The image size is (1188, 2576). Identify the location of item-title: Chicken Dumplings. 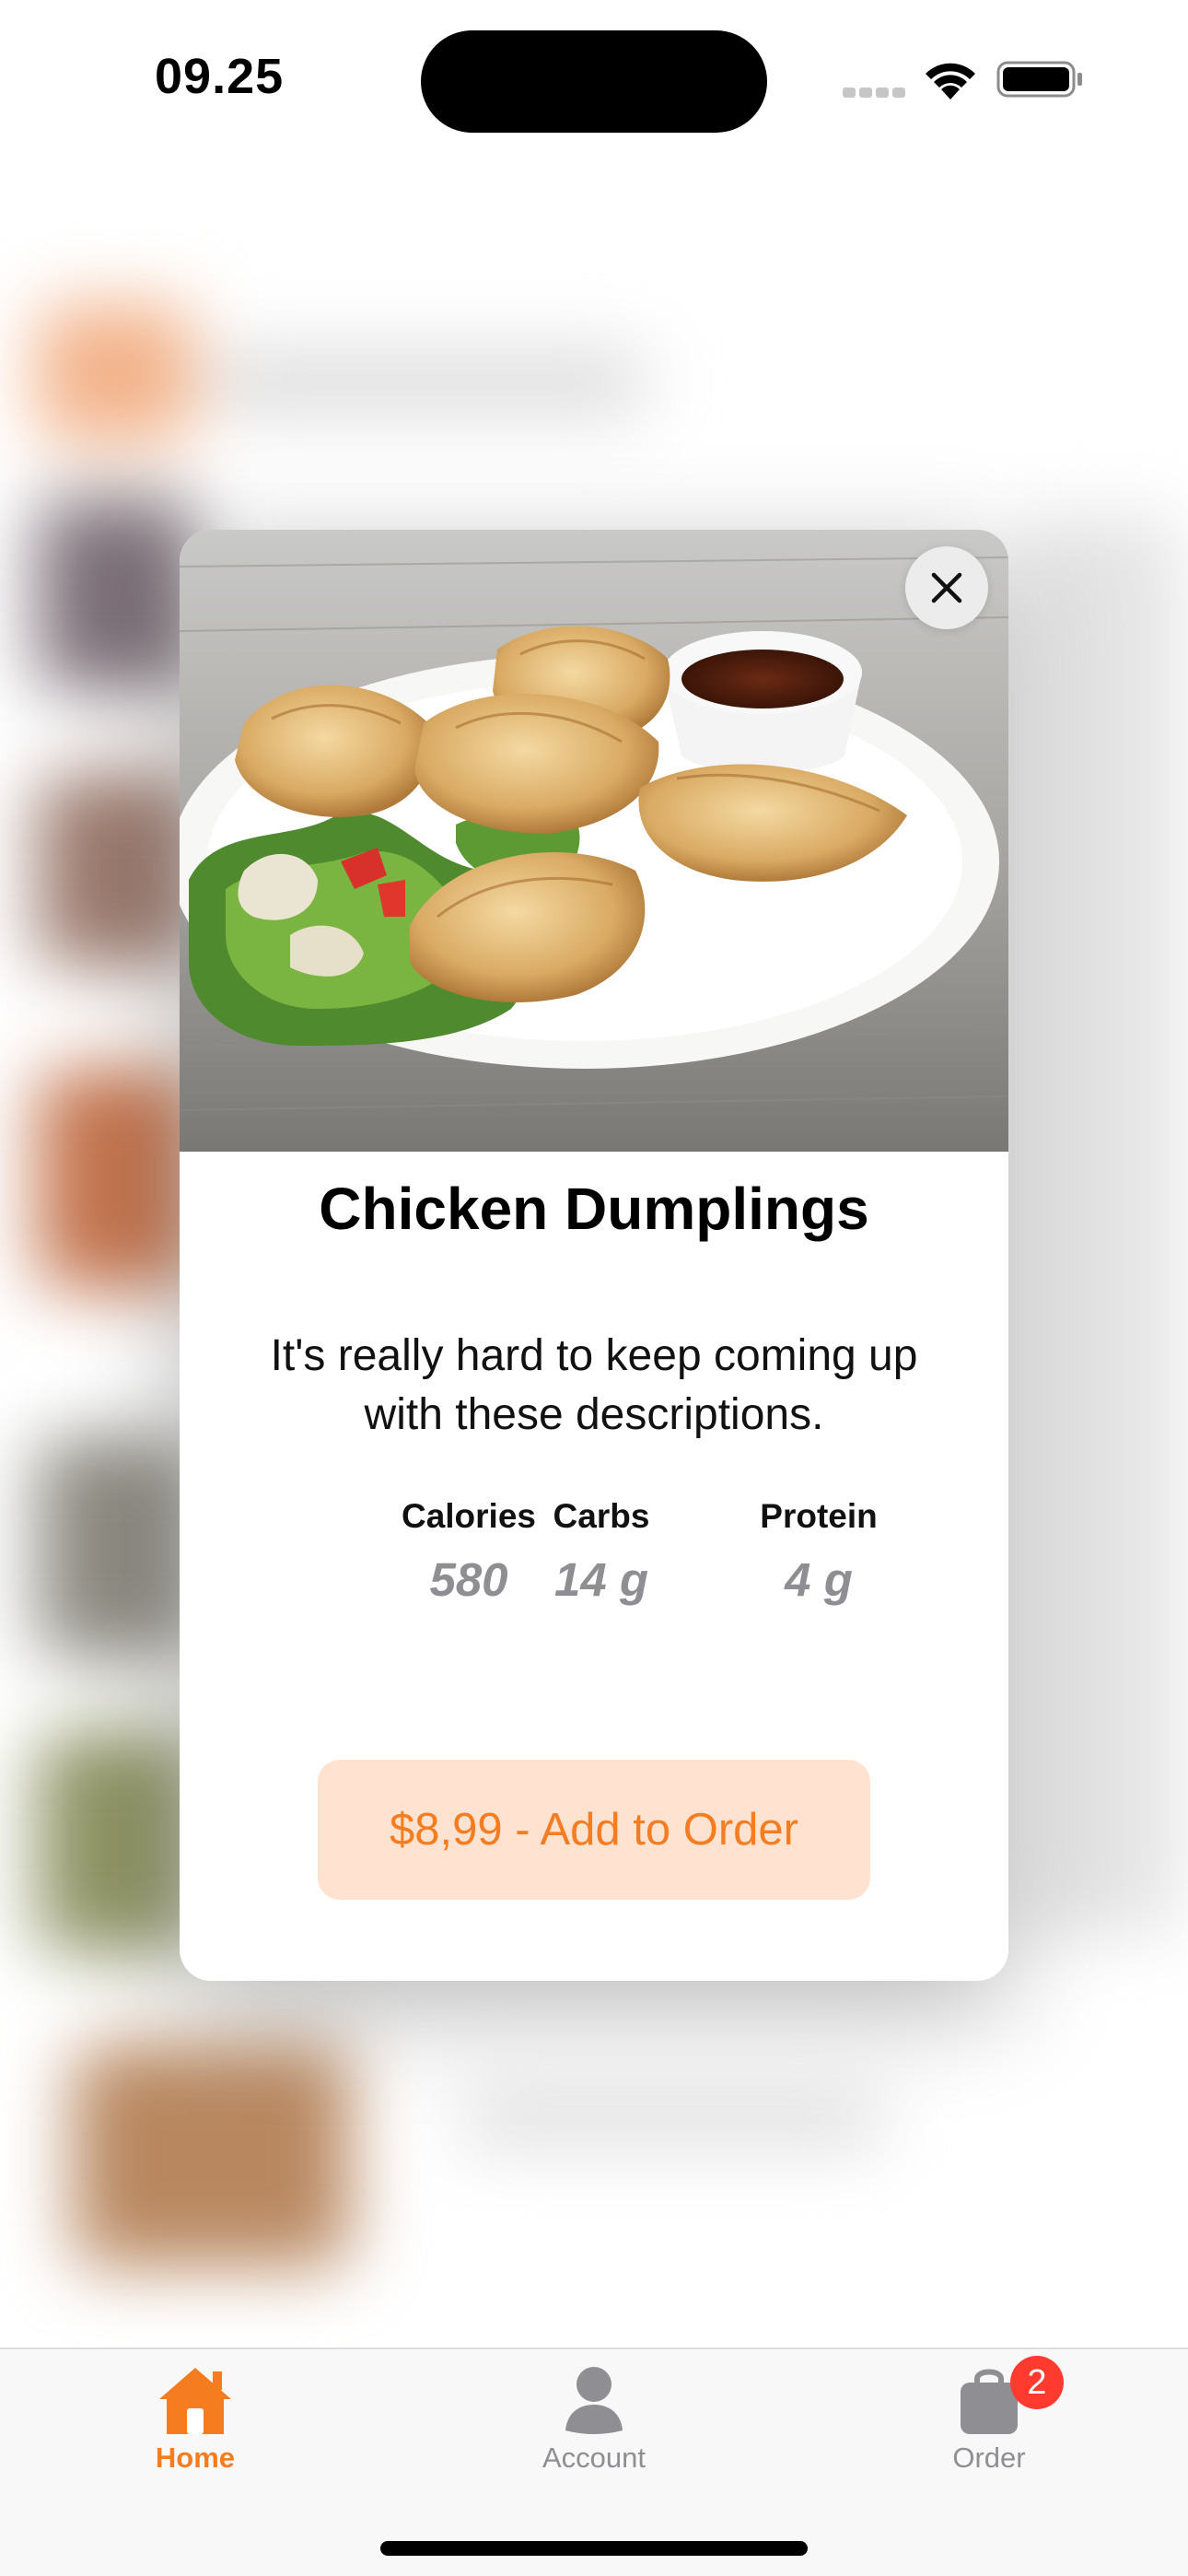
(594, 1209).